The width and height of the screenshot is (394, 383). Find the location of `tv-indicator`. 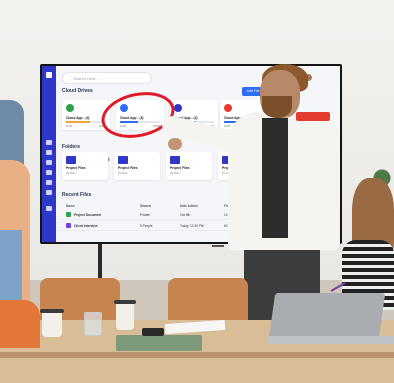

tv-indicator is located at coordinates (218, 246).